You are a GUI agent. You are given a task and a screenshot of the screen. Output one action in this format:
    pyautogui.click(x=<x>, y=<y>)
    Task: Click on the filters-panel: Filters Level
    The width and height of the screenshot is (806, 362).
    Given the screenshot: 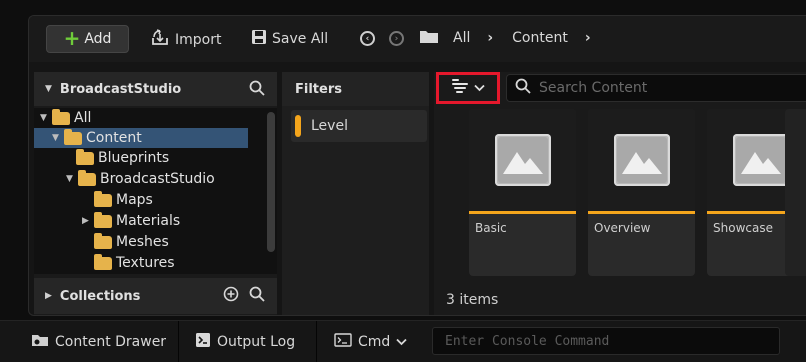 What is the action you would take?
    pyautogui.click(x=355, y=193)
    